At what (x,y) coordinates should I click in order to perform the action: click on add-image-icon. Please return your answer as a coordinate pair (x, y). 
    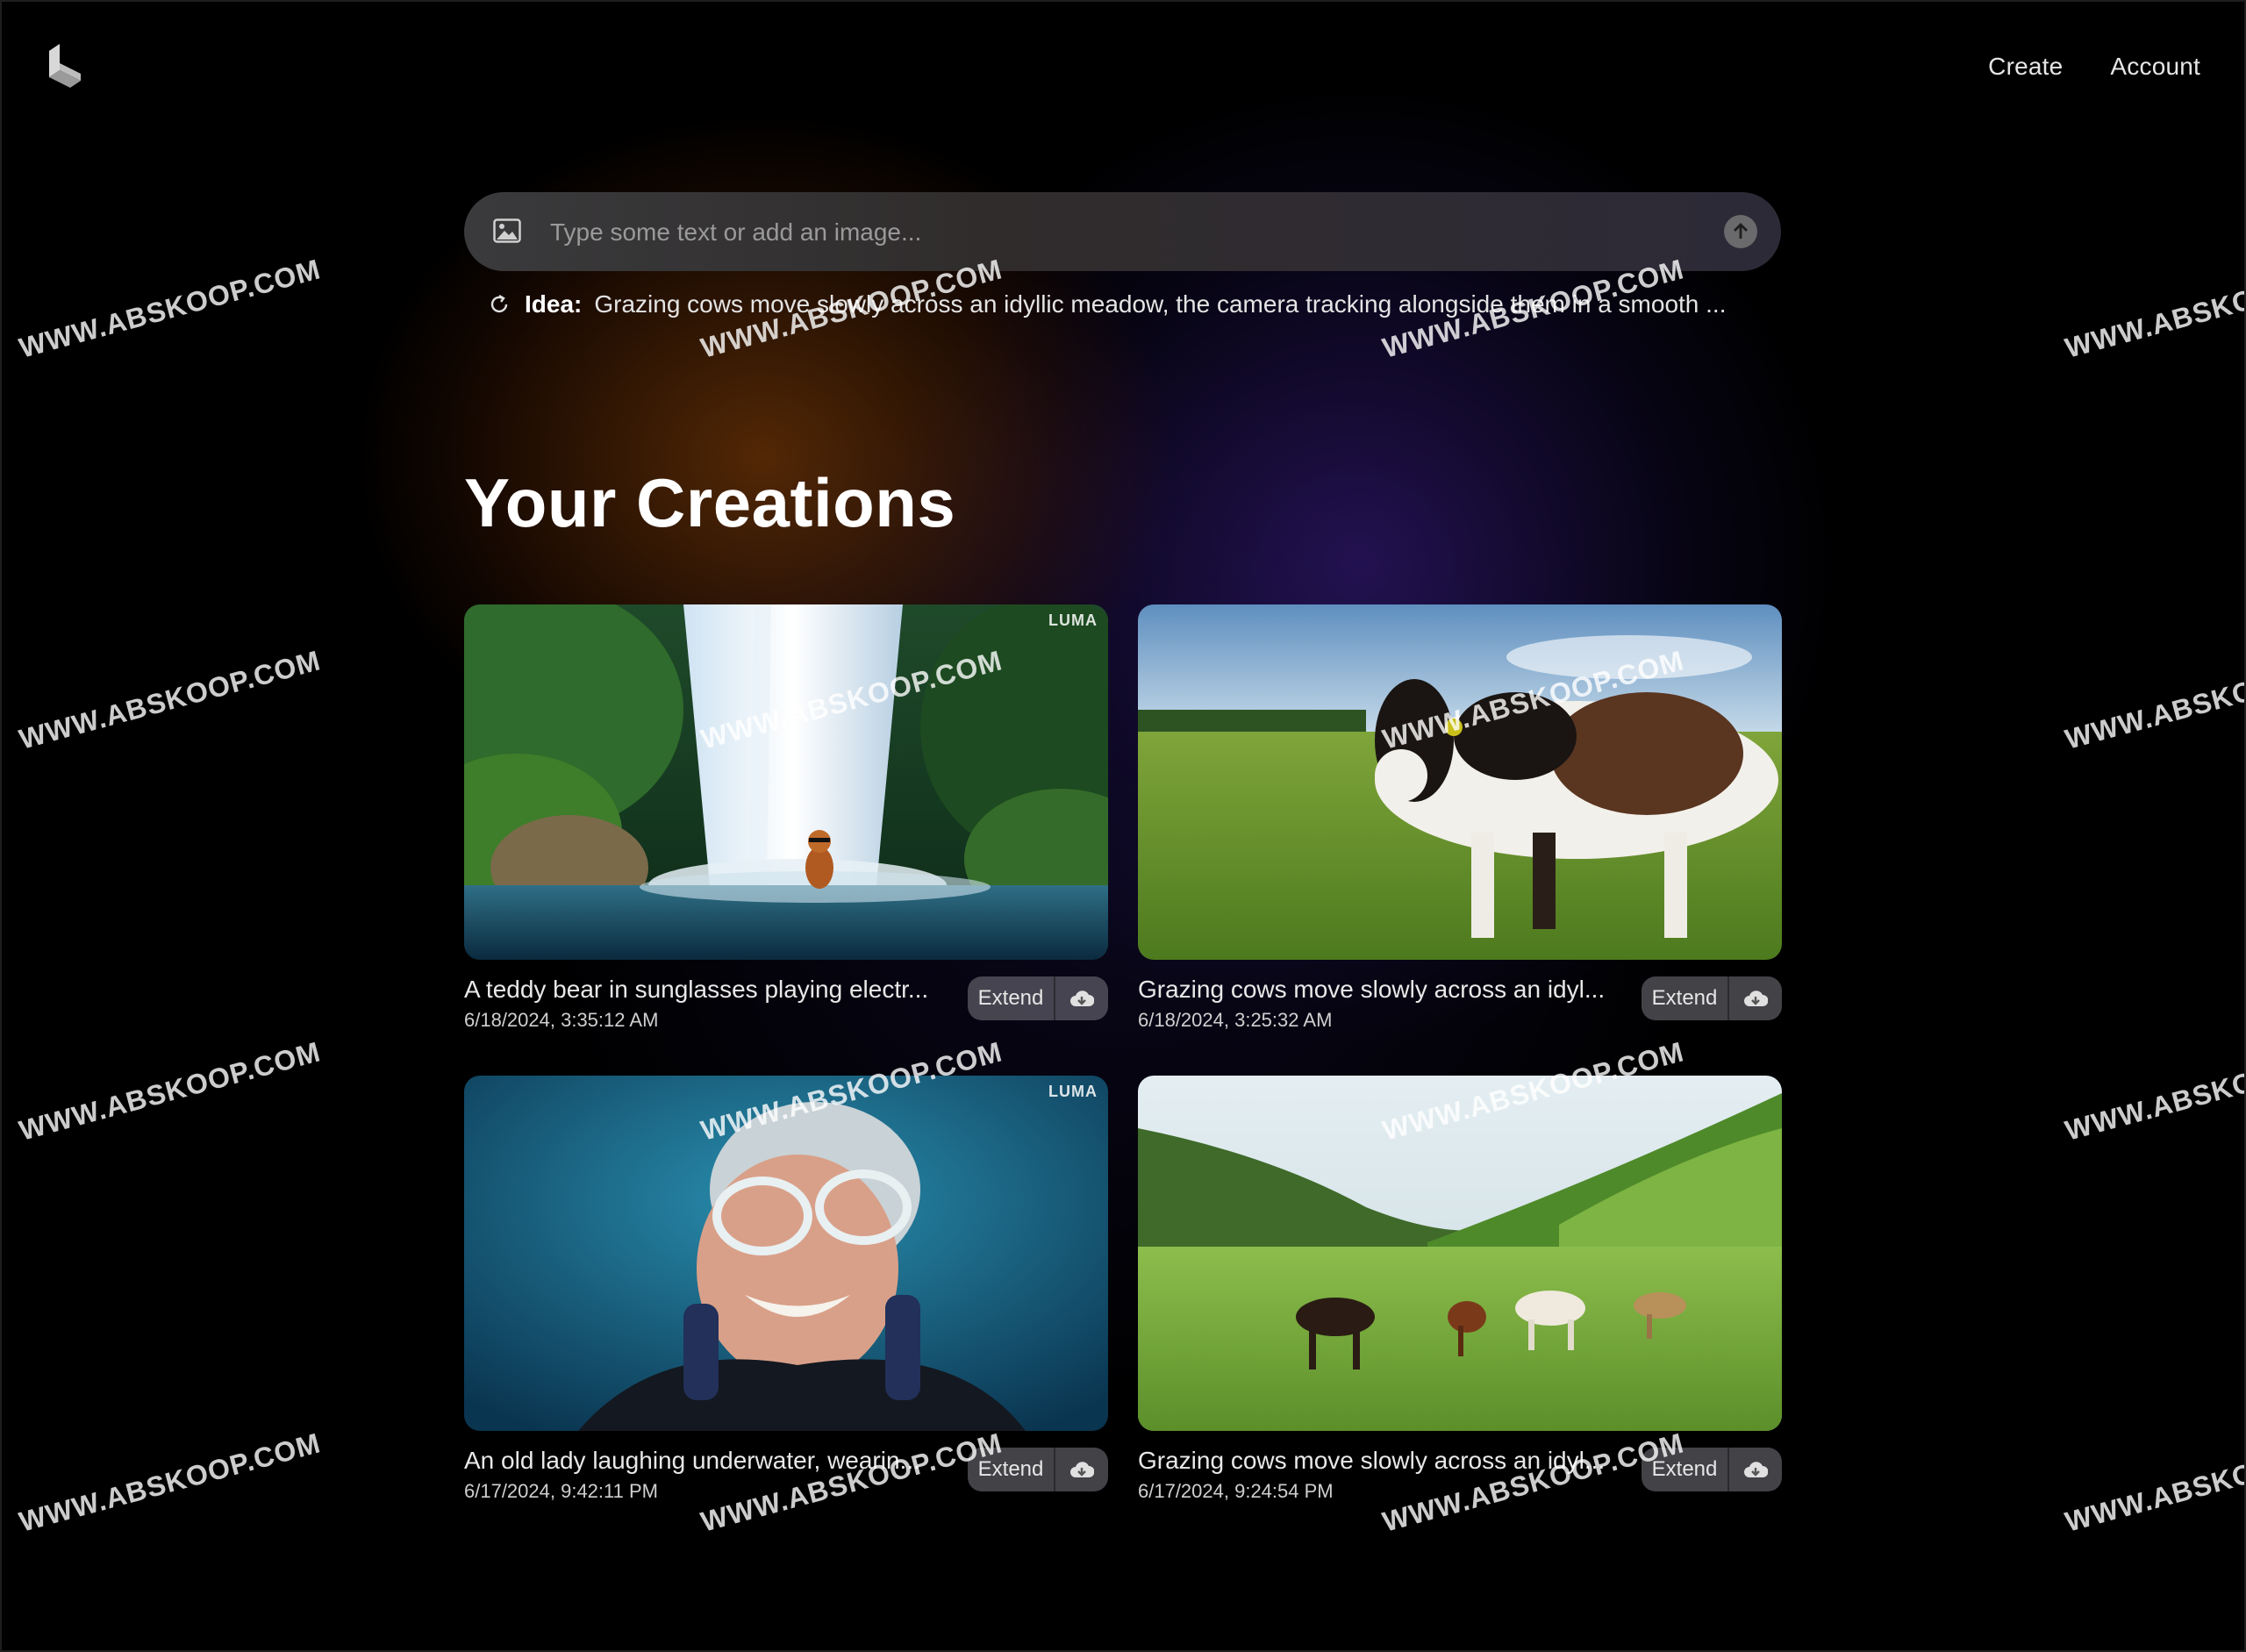
    Looking at the image, I should click on (507, 231).